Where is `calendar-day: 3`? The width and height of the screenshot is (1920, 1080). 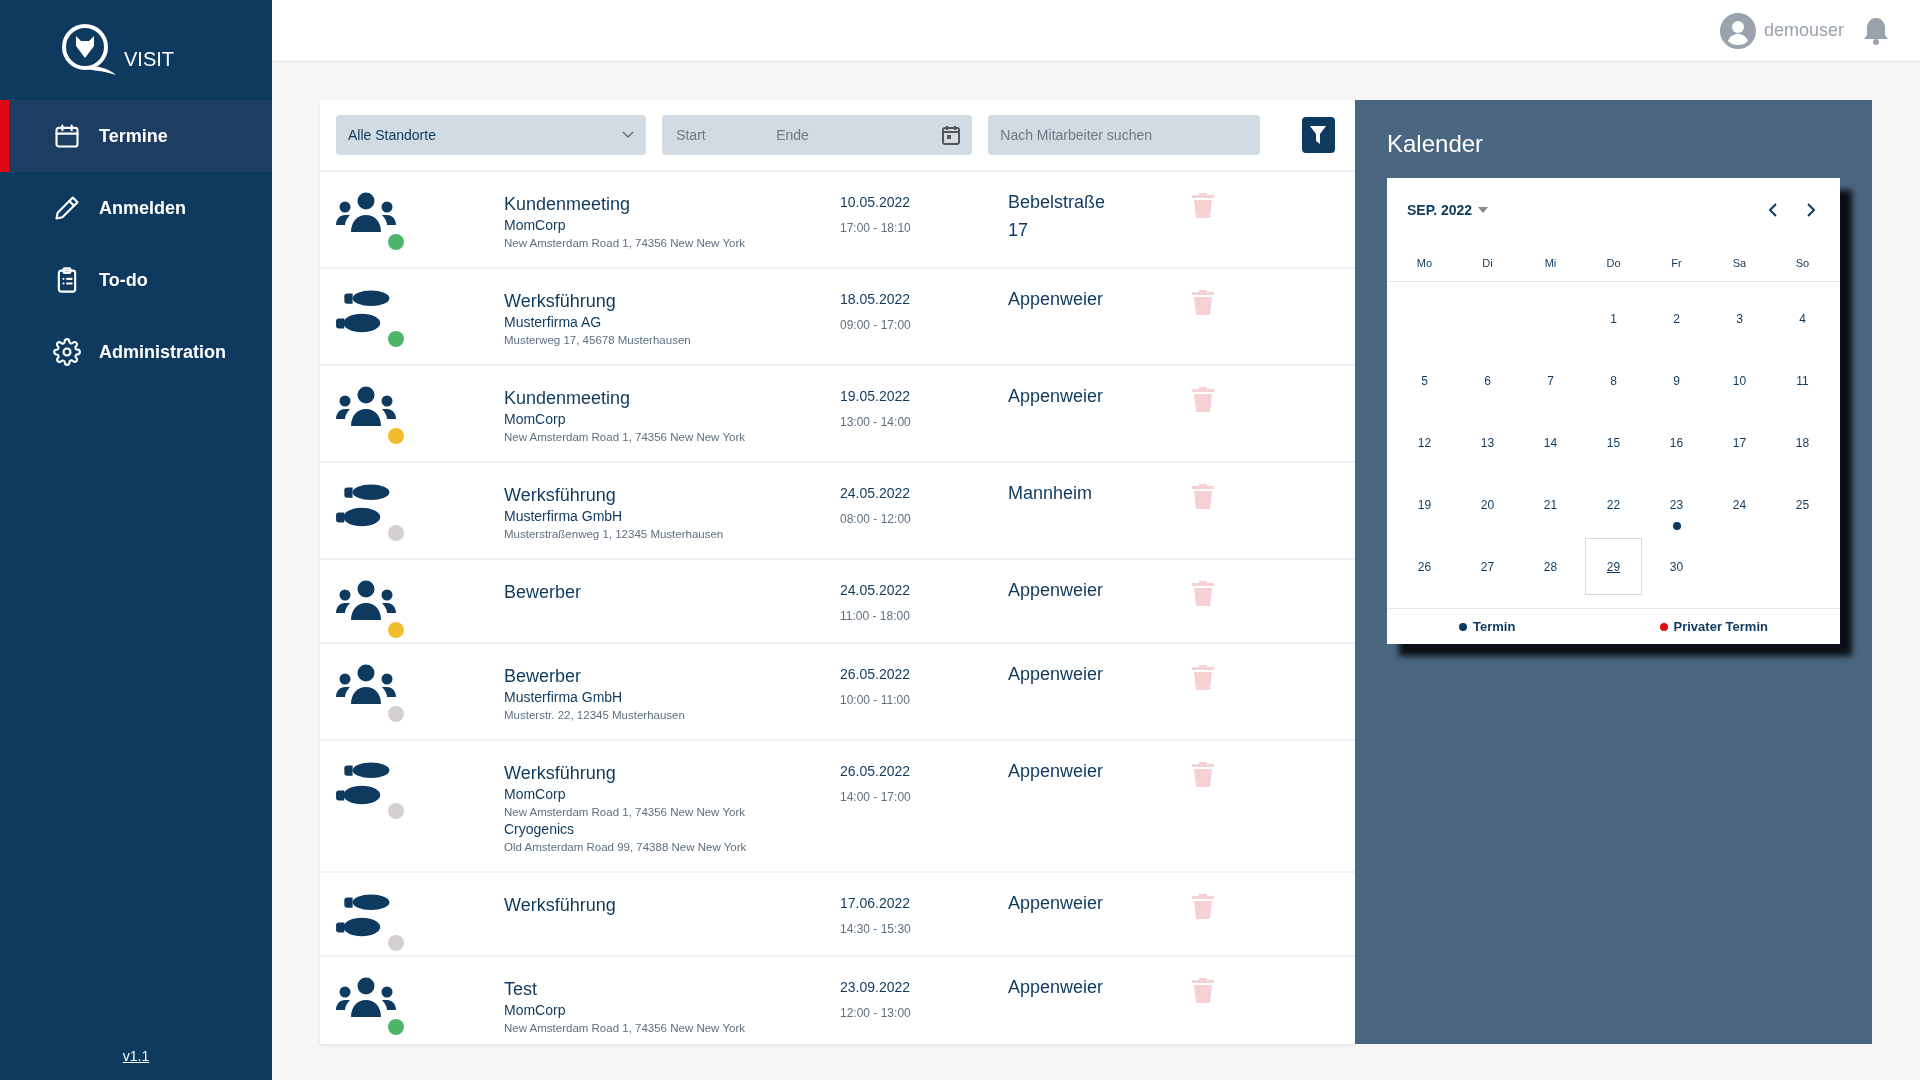 calendar-day: 3 is located at coordinates (1739, 318).